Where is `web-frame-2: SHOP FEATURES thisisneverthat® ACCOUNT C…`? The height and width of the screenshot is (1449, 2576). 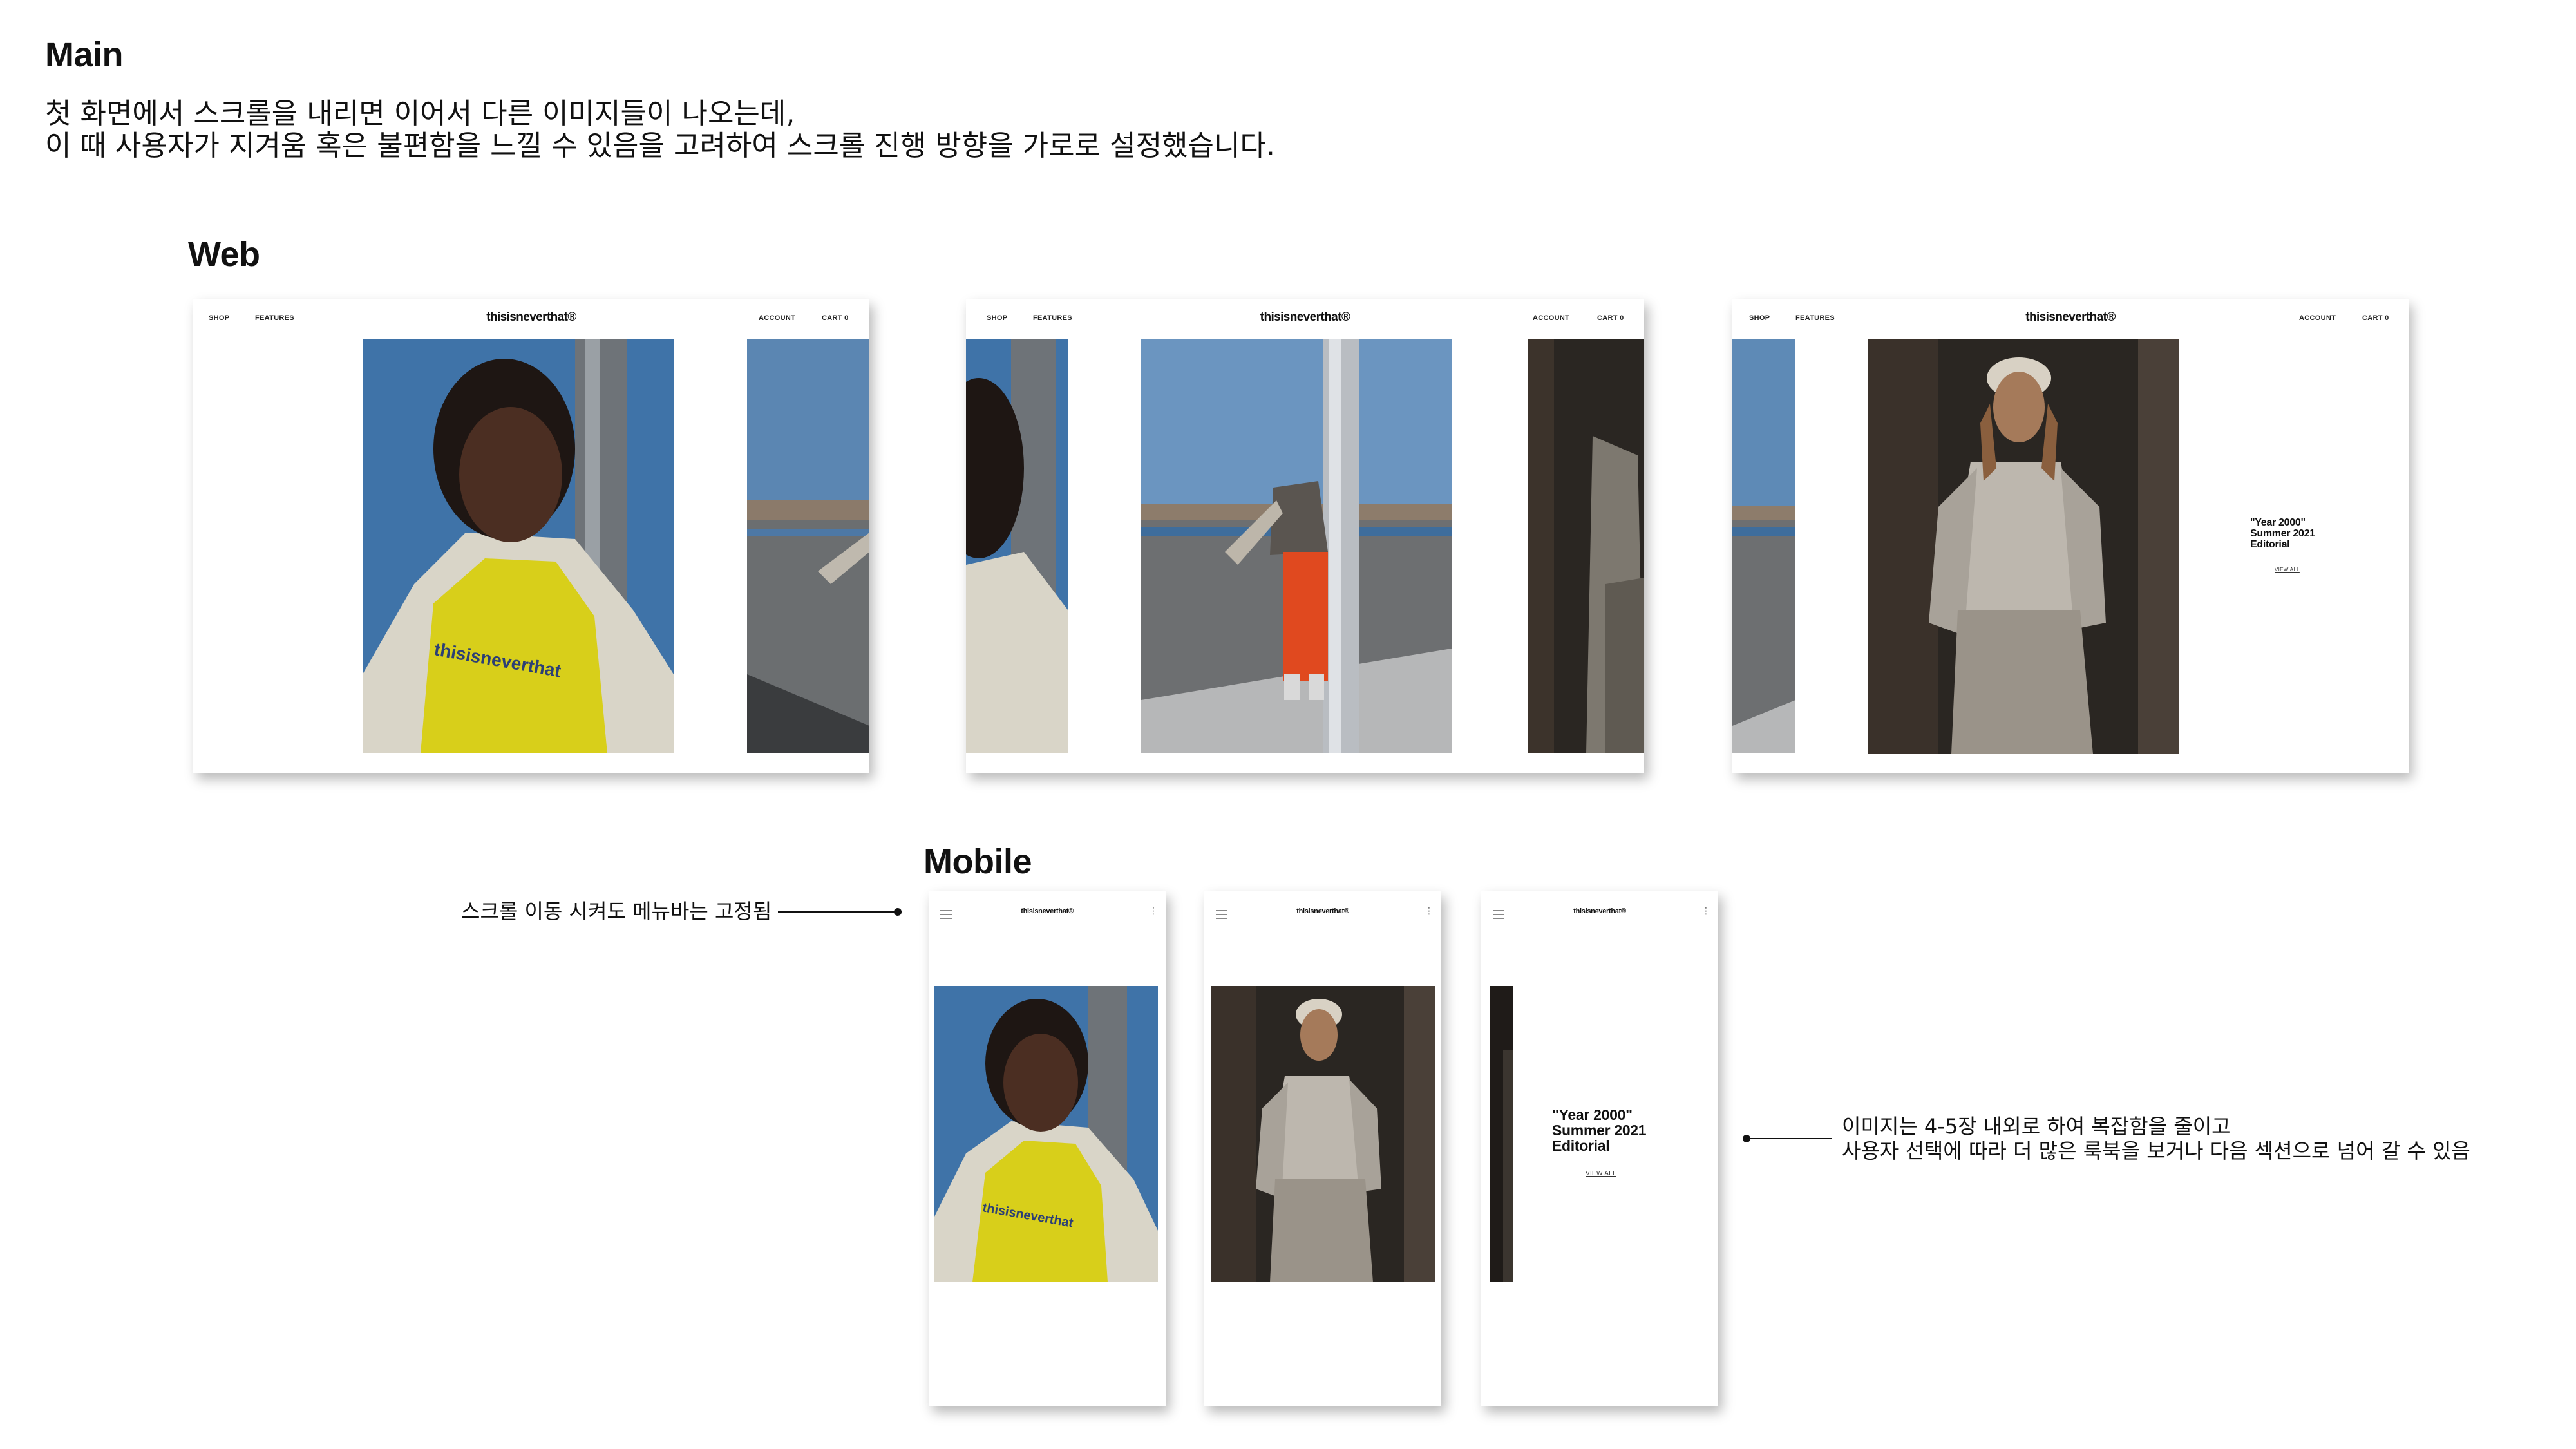
web-frame-2: SHOP FEATURES thisisneverthat® ACCOUNT C… is located at coordinates (1305, 536).